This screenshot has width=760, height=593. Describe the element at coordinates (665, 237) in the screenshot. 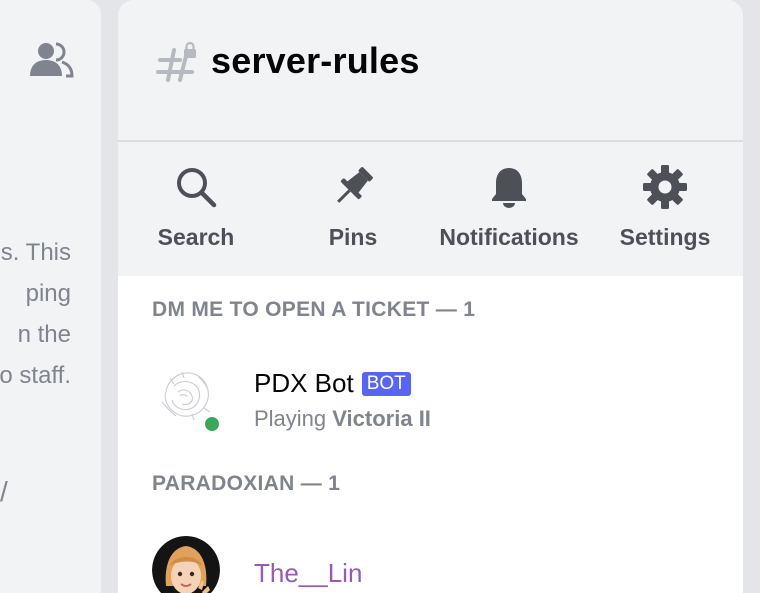

I see `settings-label: Settings` at that location.